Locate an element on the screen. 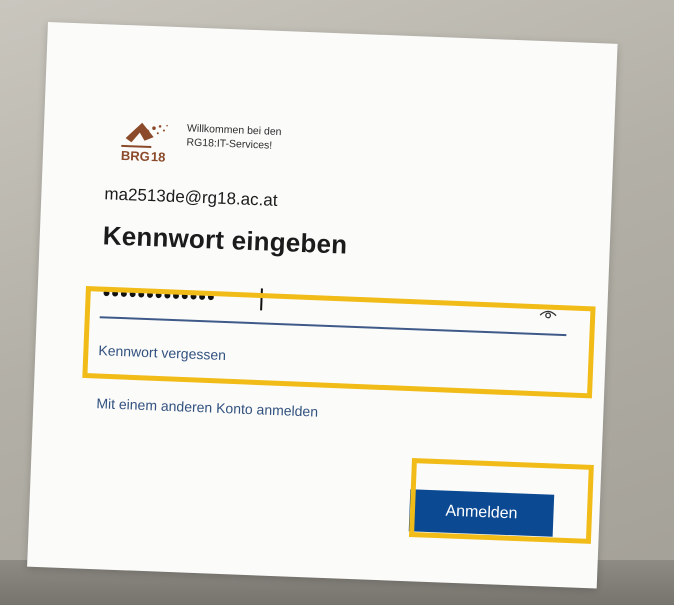  signin-highlight-box is located at coordinates (501, 501).